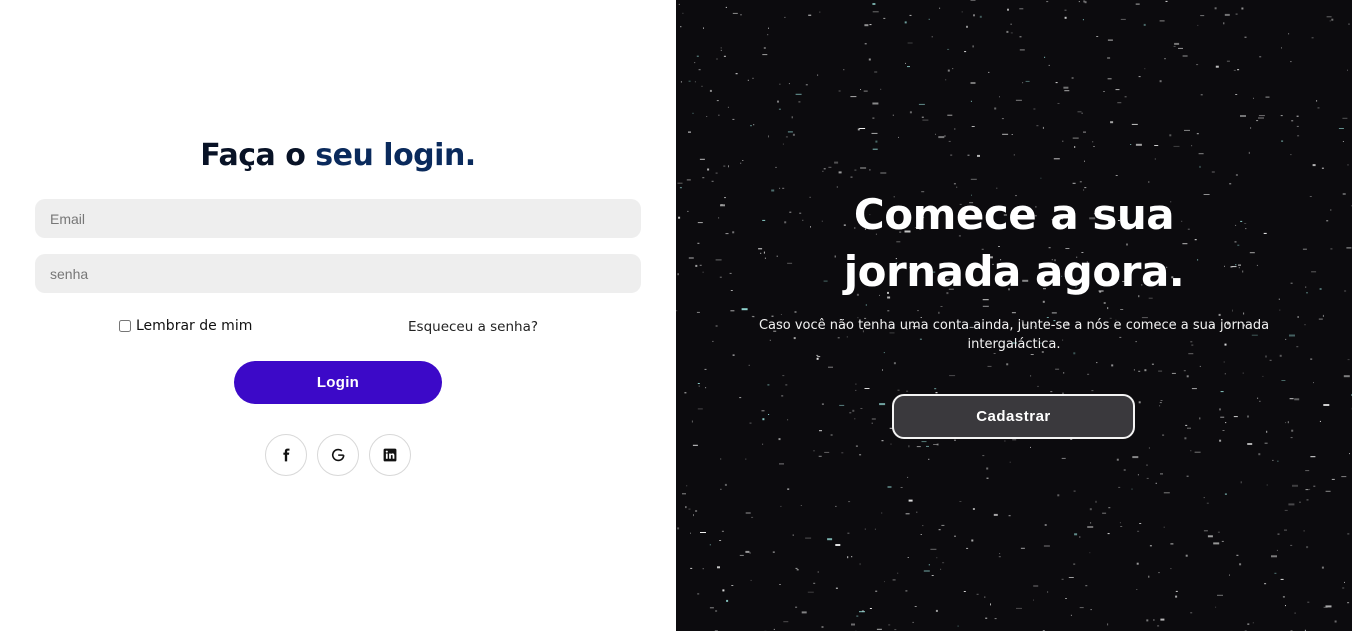 The width and height of the screenshot is (1352, 631). What do you see at coordinates (338, 382) in the screenshot?
I see `login-button: Login` at bounding box center [338, 382].